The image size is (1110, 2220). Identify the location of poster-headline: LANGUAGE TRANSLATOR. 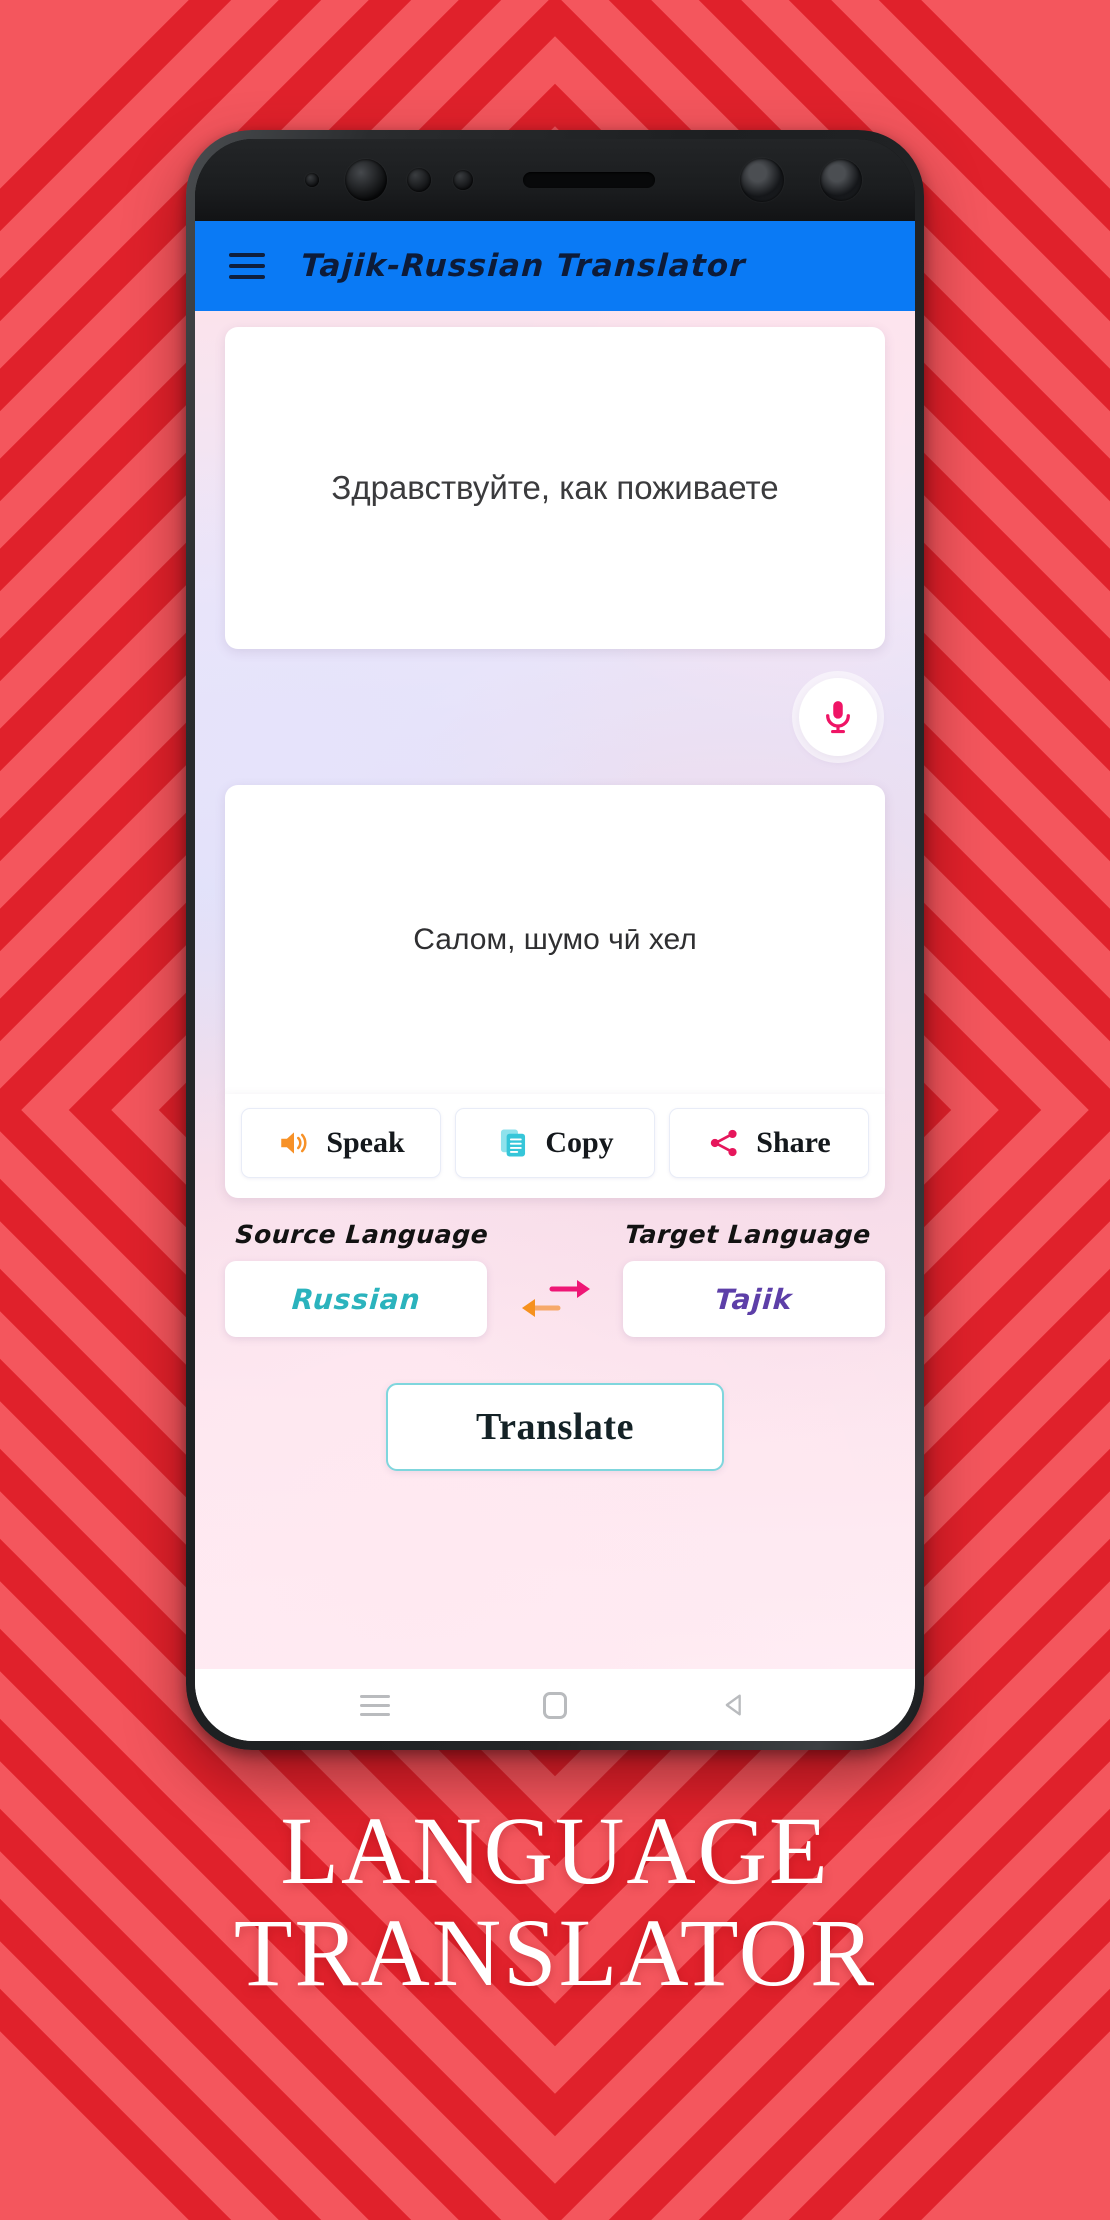
(555, 1902).